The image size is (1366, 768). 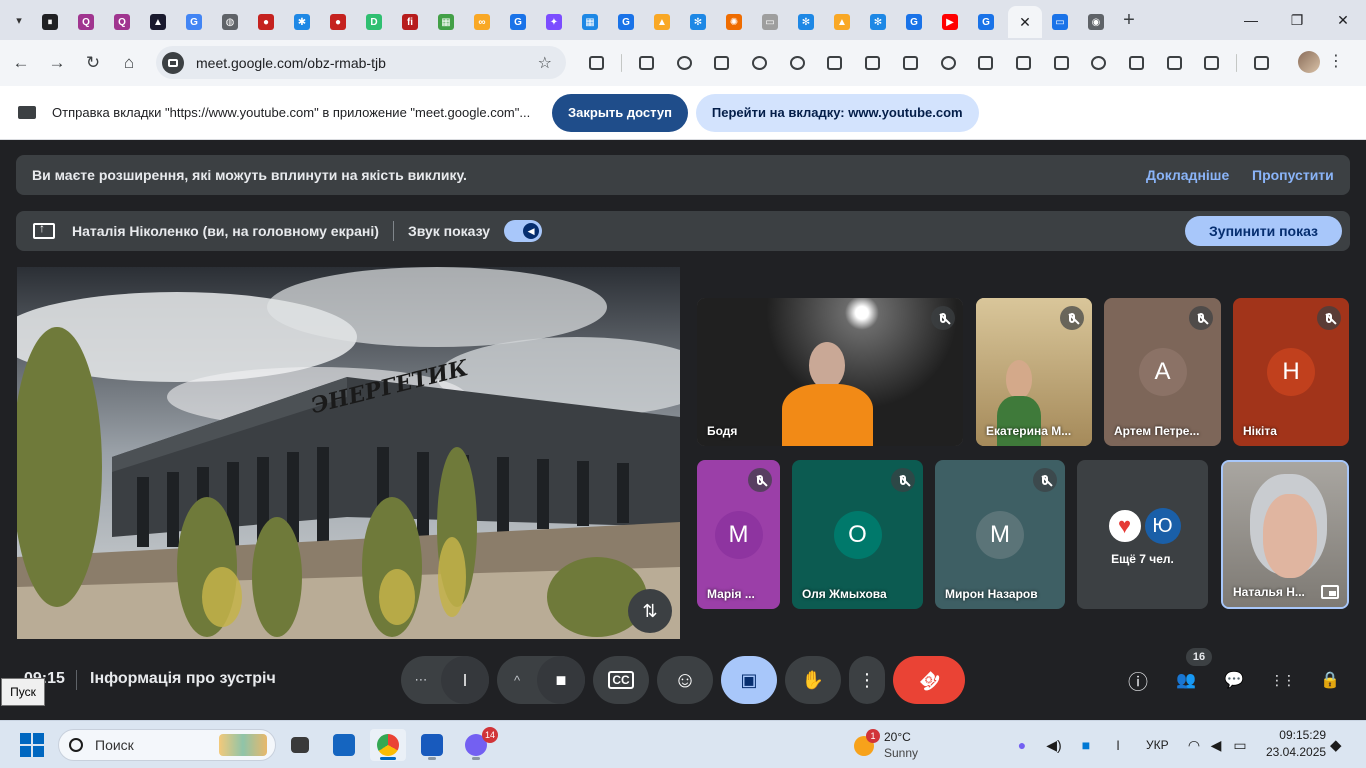 What do you see at coordinates (93, 63) in the screenshot?
I see `reload-button: ↻` at bounding box center [93, 63].